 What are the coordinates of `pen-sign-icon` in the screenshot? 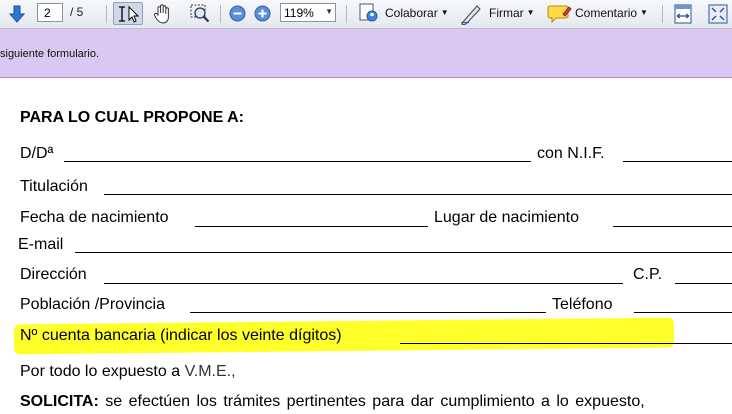 It's located at (470, 15).